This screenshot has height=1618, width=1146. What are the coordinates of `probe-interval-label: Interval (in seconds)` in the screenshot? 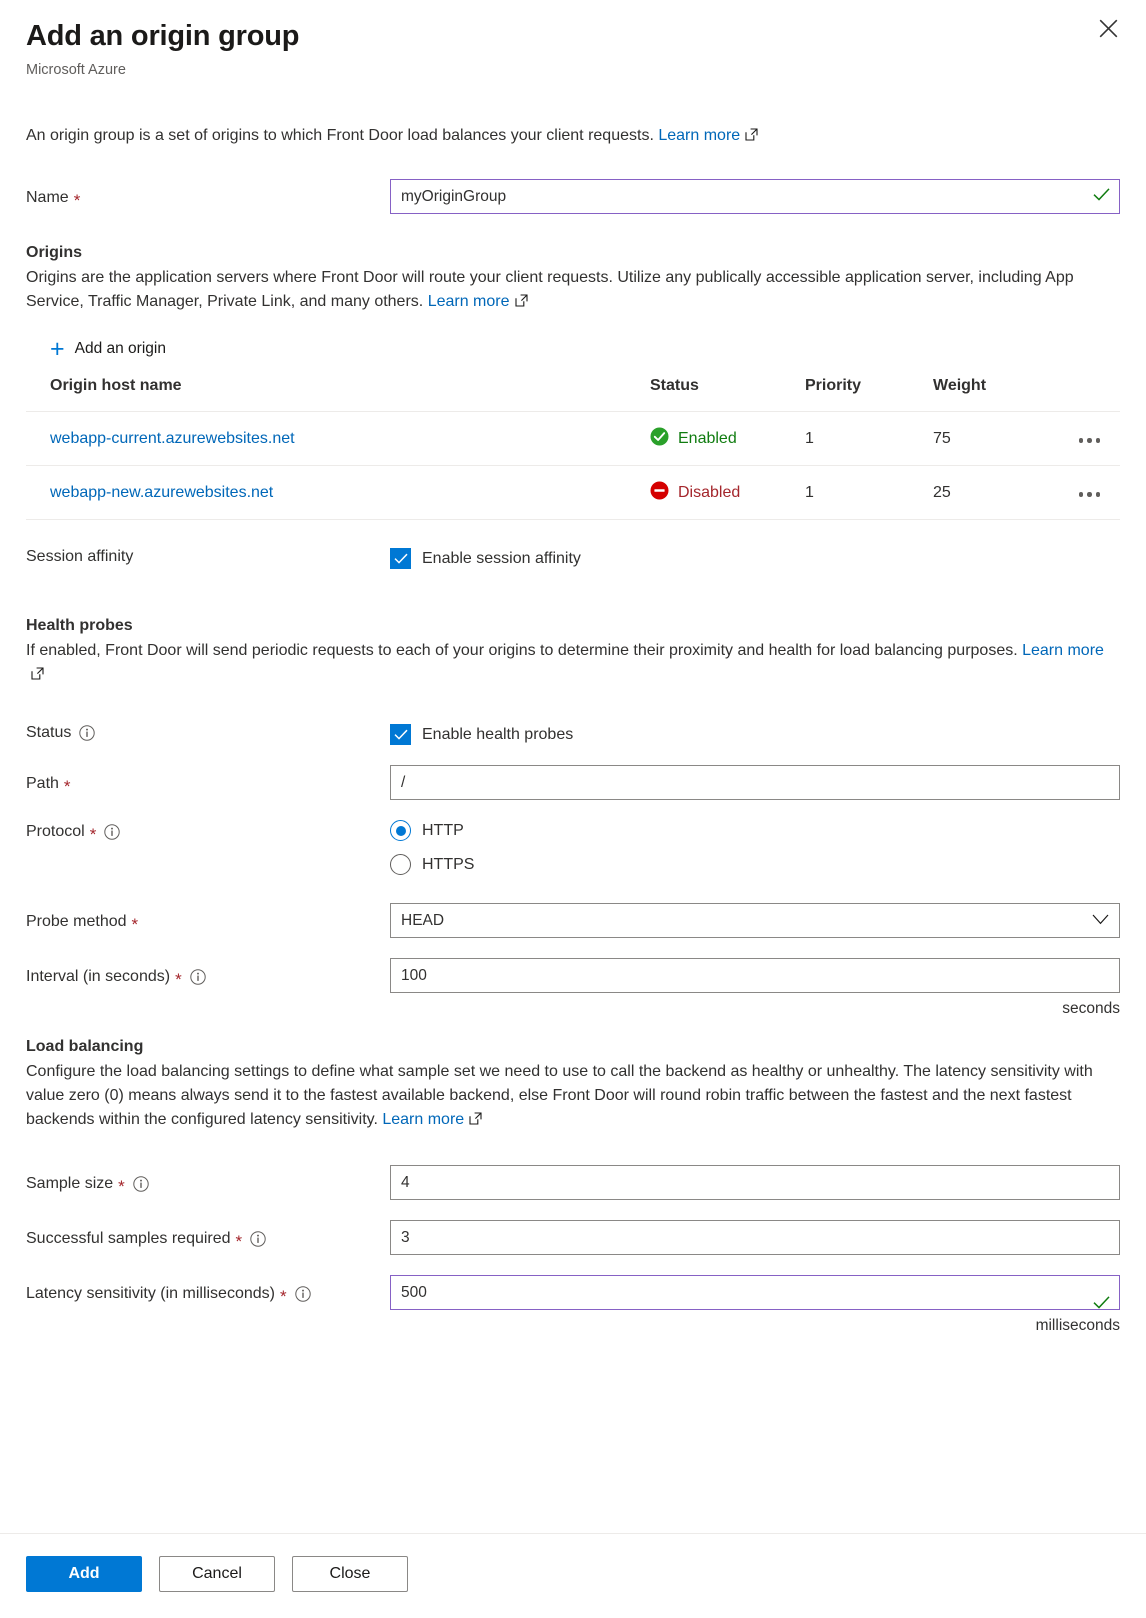 It's located at (98, 976).